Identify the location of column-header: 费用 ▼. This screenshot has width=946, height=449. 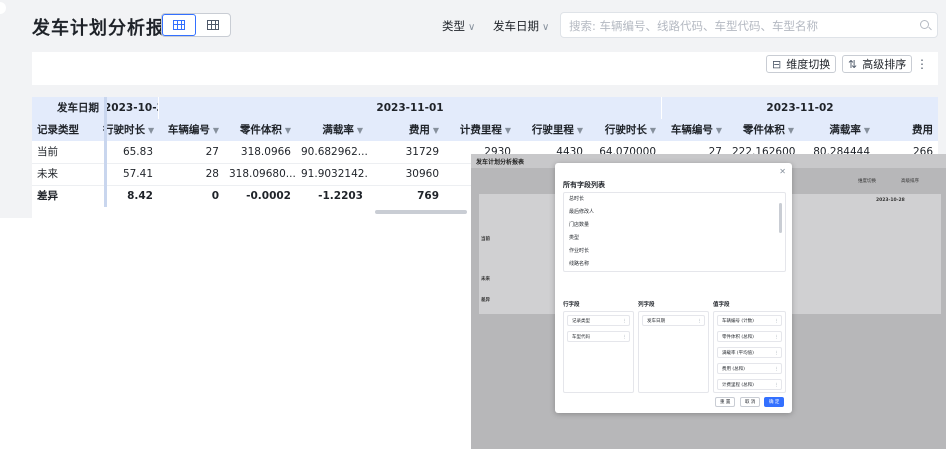
(406, 130).